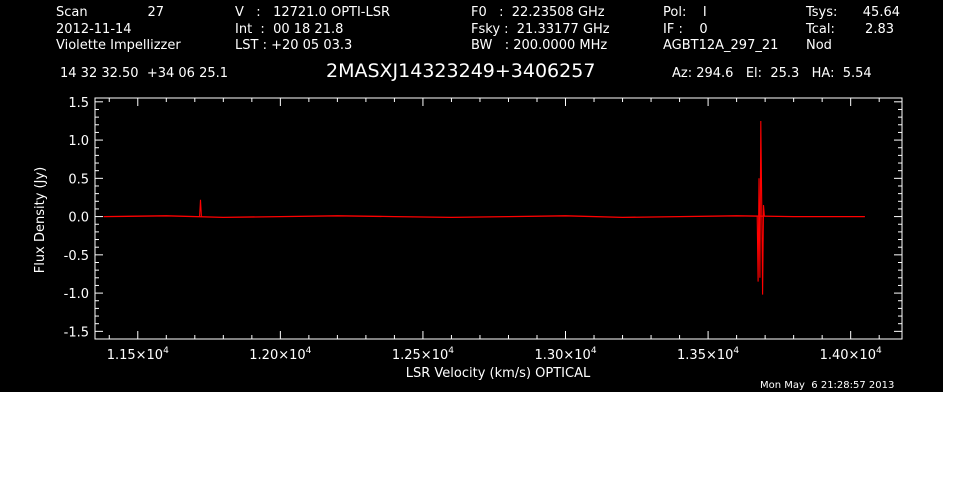 This screenshot has width=962, height=490. What do you see at coordinates (423, 354) in the screenshot?
I see `x-tick-label: 1.25×104` at bounding box center [423, 354].